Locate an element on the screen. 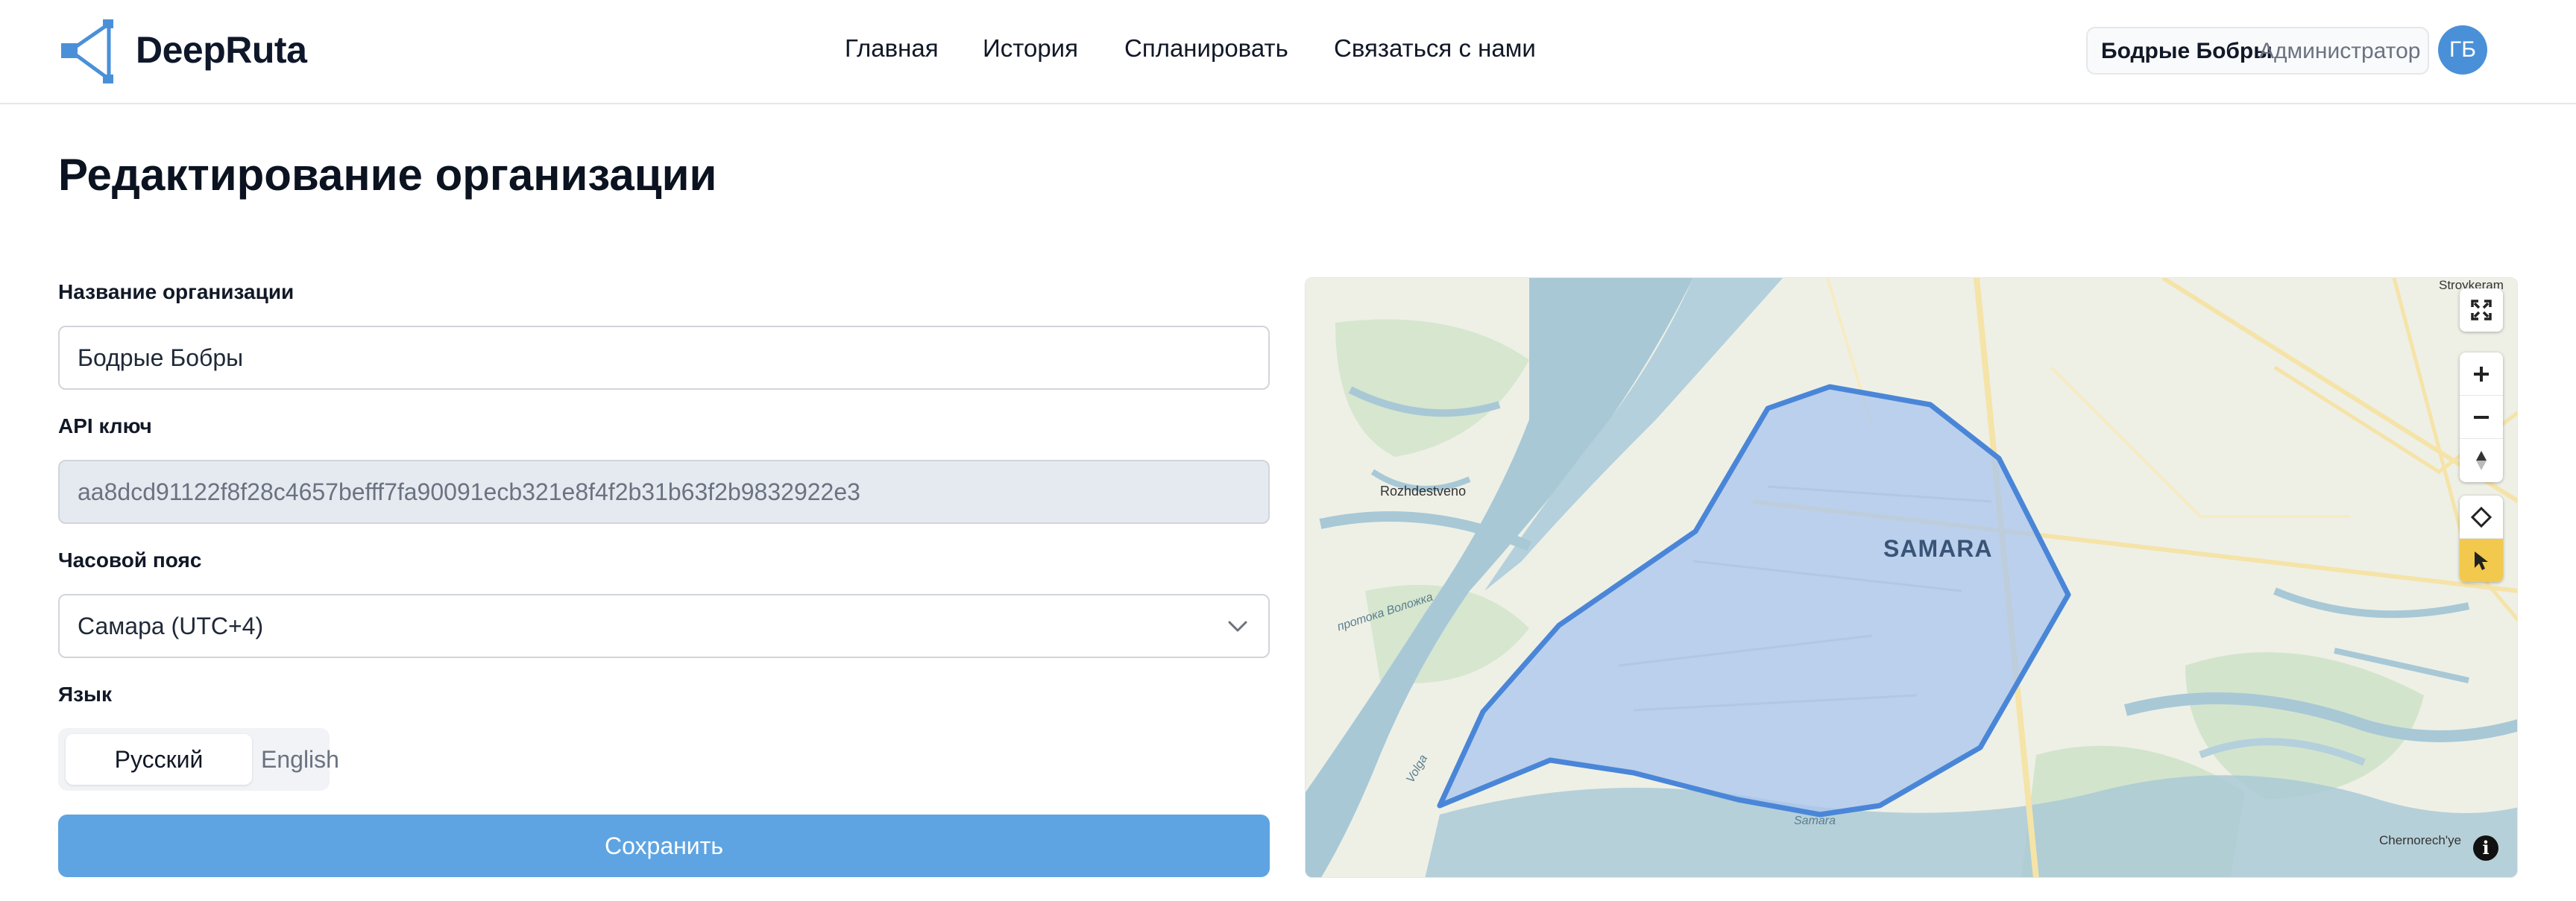  language-option-english: English is located at coordinates (300, 759).